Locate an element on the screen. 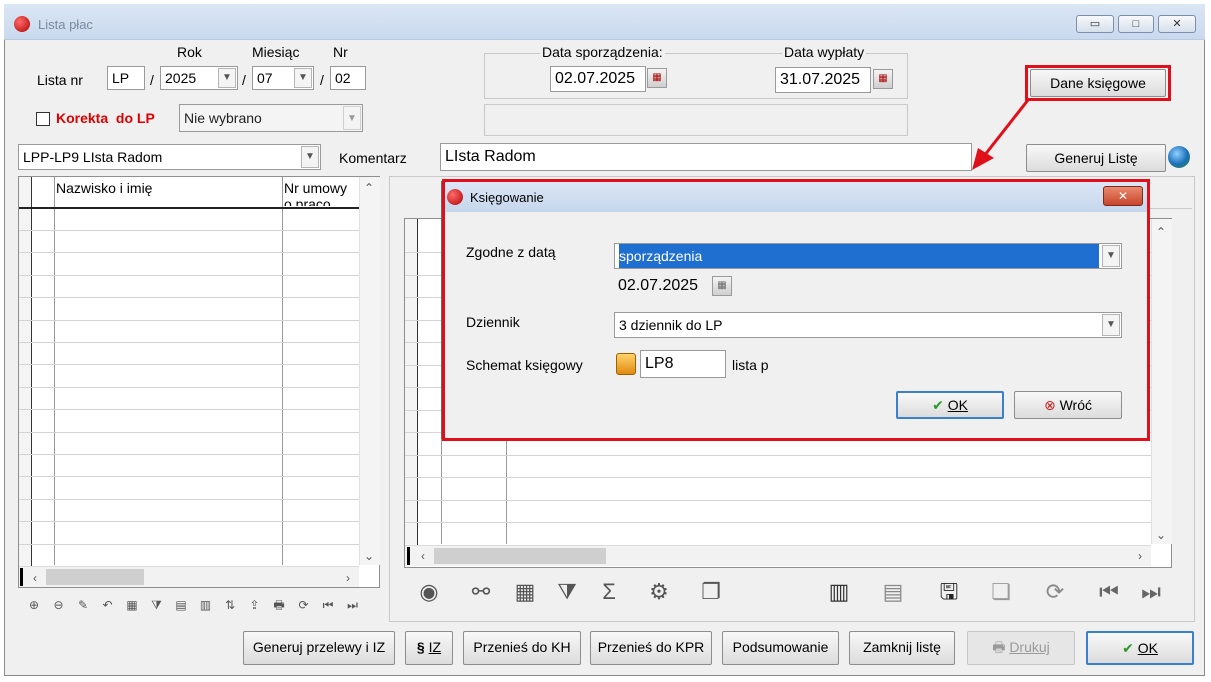  info-panel is located at coordinates (696, 120).